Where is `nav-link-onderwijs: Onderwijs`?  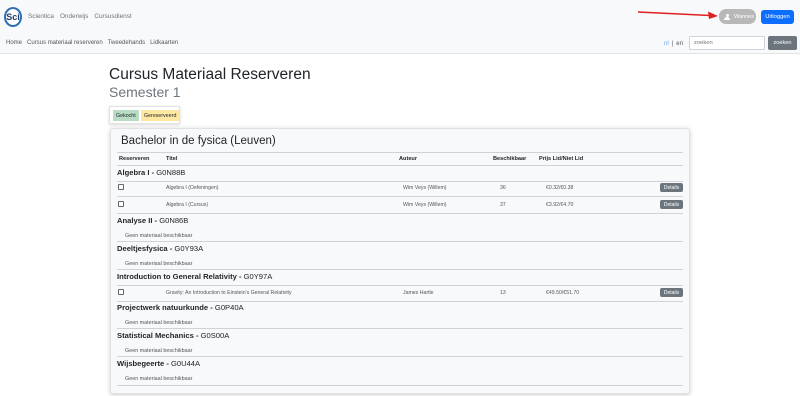 nav-link-onderwijs: Onderwijs is located at coordinates (74, 16).